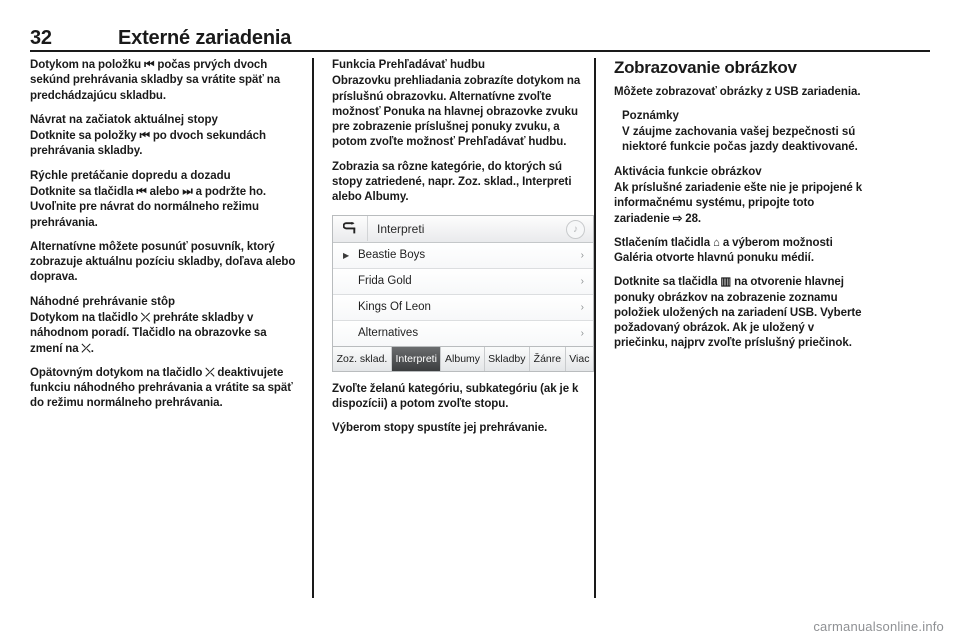 This screenshot has width=960, height=642. What do you see at coordinates (416, 358) in the screenshot?
I see `tab-artists: Interpreti` at bounding box center [416, 358].